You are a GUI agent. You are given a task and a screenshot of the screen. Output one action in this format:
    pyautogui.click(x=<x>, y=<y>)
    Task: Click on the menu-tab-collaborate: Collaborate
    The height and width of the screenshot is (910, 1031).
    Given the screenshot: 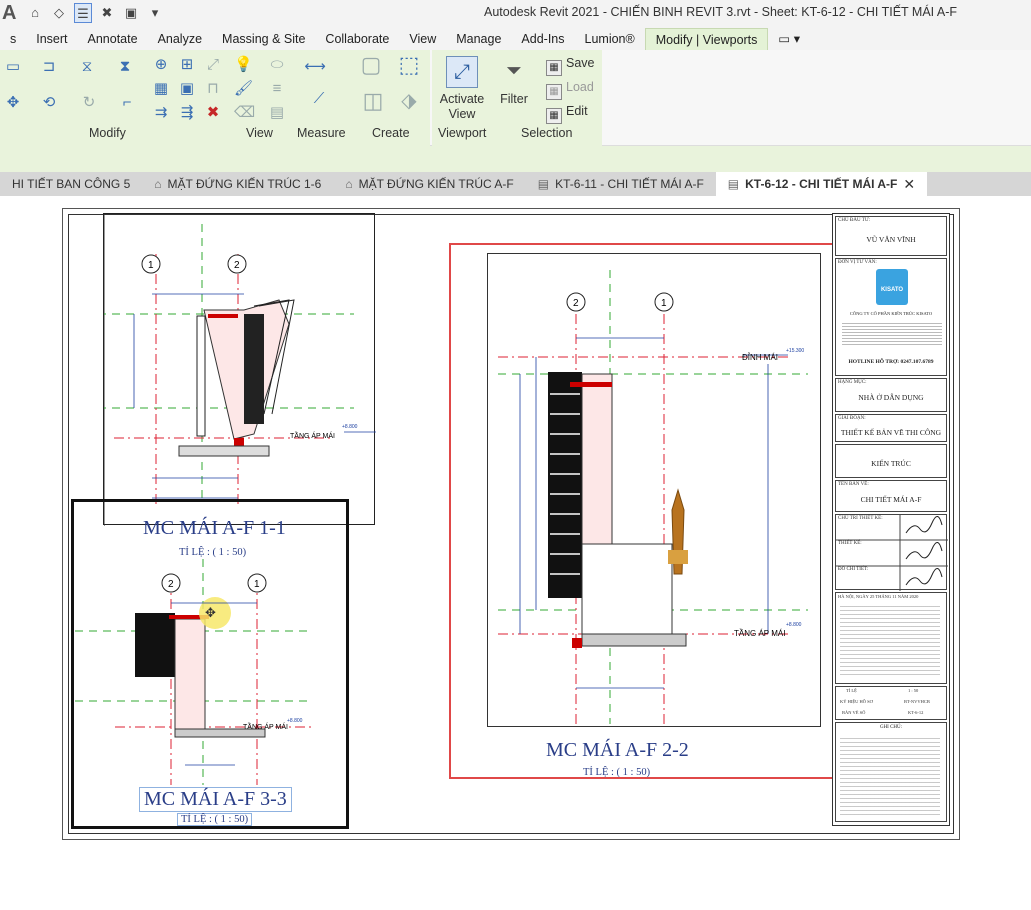 What is the action you would take?
    pyautogui.click(x=357, y=39)
    